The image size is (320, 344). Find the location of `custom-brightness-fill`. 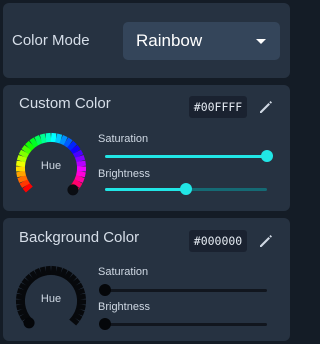

custom-brightness-fill is located at coordinates (145, 189).